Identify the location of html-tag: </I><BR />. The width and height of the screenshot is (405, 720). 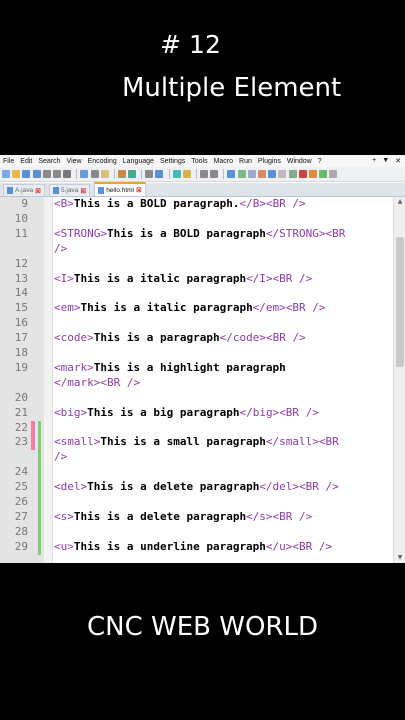
(279, 278).